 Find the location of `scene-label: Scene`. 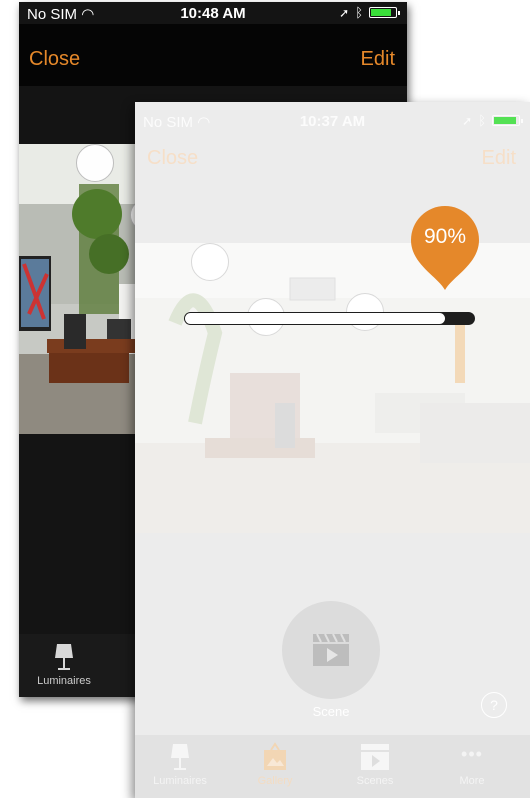

scene-label: Scene is located at coordinates (331, 711).